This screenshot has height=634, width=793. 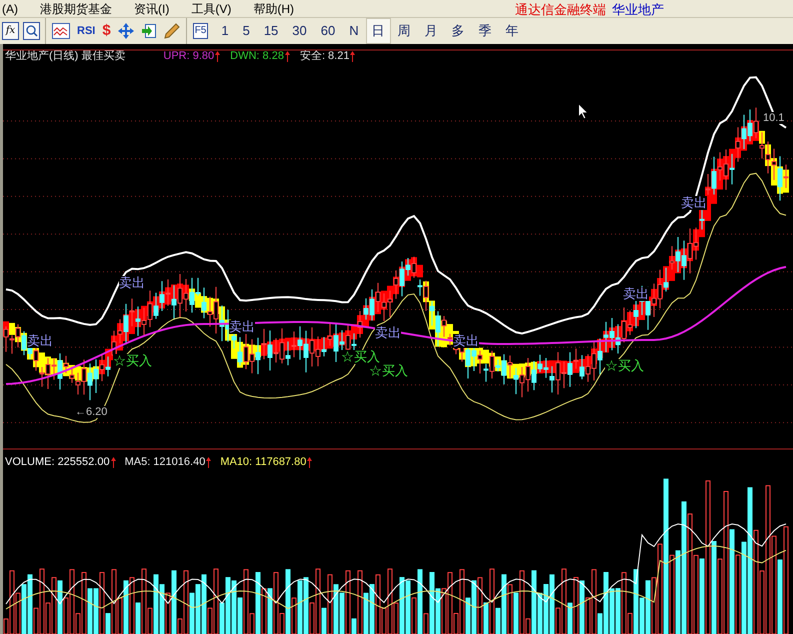 What do you see at coordinates (152, 9) in the screenshot?
I see `menu-item: 资讯(I)` at bounding box center [152, 9].